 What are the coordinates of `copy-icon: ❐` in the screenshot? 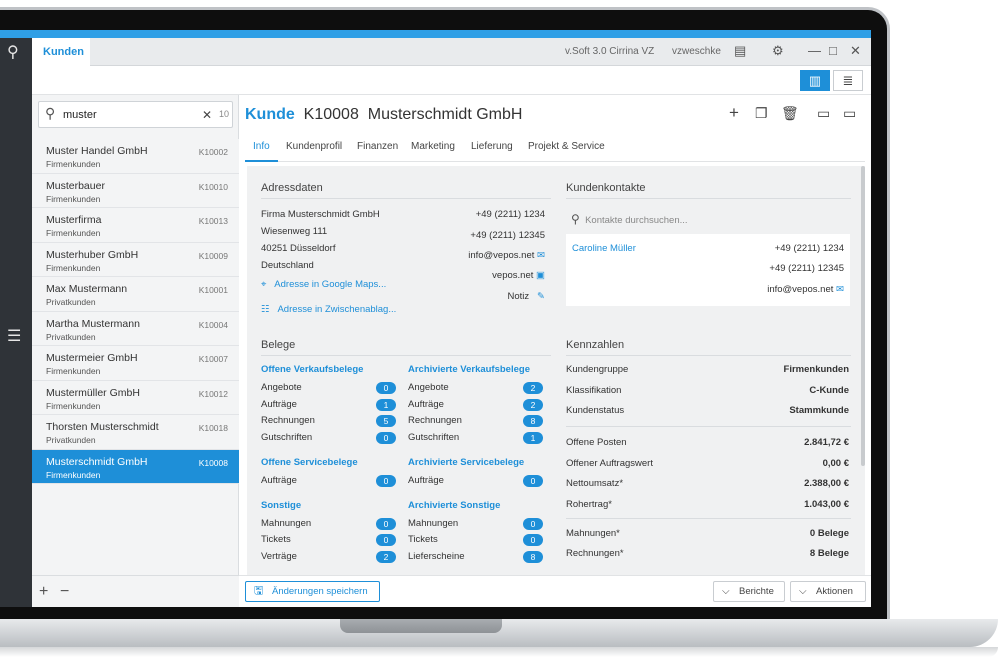 It's located at (761, 113).